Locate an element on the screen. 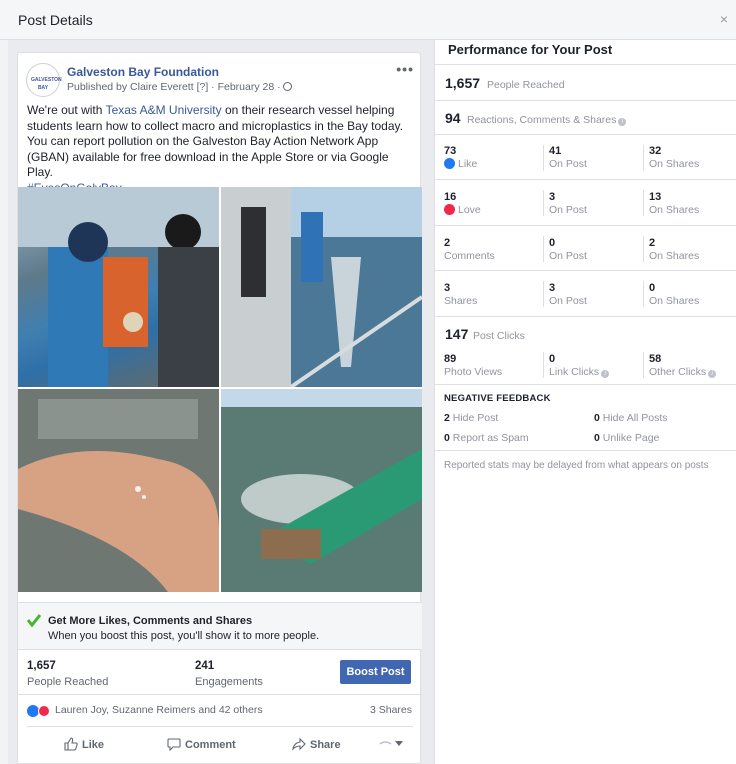 Image resolution: width=736 pixels, height=764 pixels. hide-all-stat: 0 Hide All Posts is located at coordinates (631, 418).